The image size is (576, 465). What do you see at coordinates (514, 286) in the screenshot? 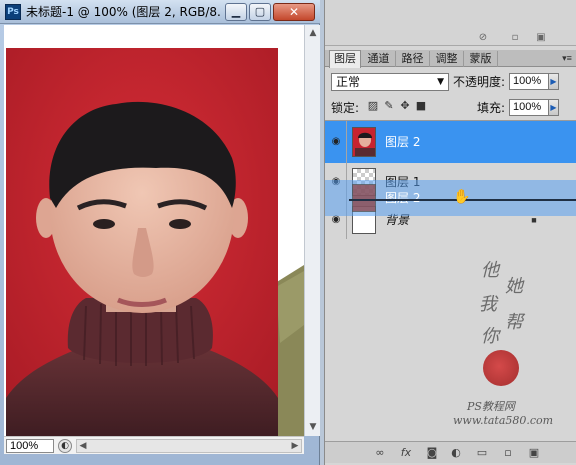
I see `watermark-char: 她` at bounding box center [514, 286].